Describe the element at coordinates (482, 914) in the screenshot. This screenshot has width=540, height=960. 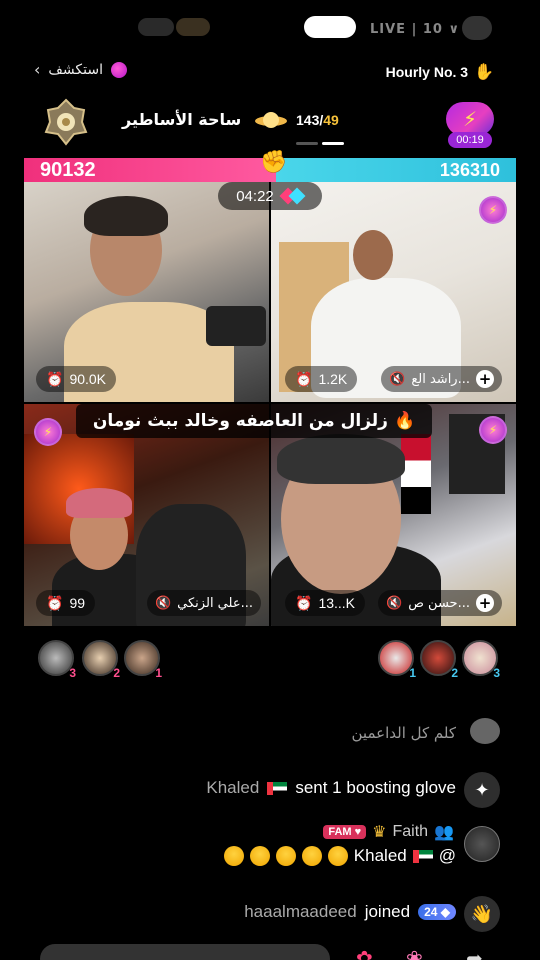
I see `wave-hand-icon: 👋` at that location.